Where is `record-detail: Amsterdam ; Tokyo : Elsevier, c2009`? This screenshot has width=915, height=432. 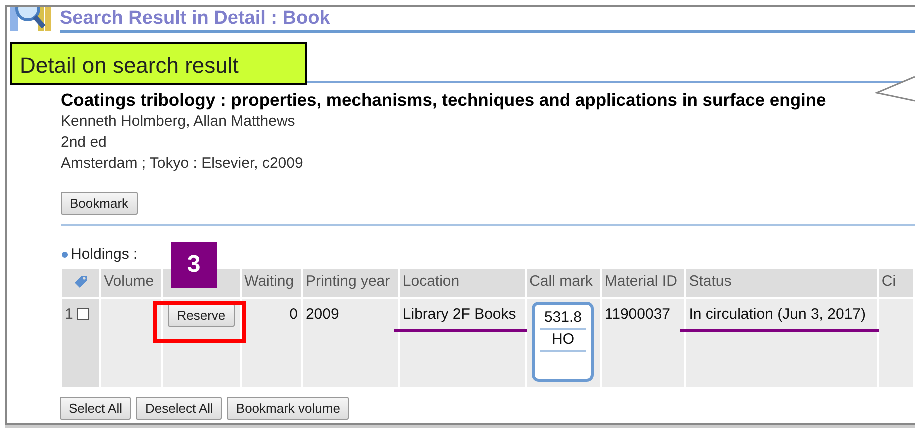 record-detail: Amsterdam ; Tokyo : Elsevier, c2009 is located at coordinates (182, 164).